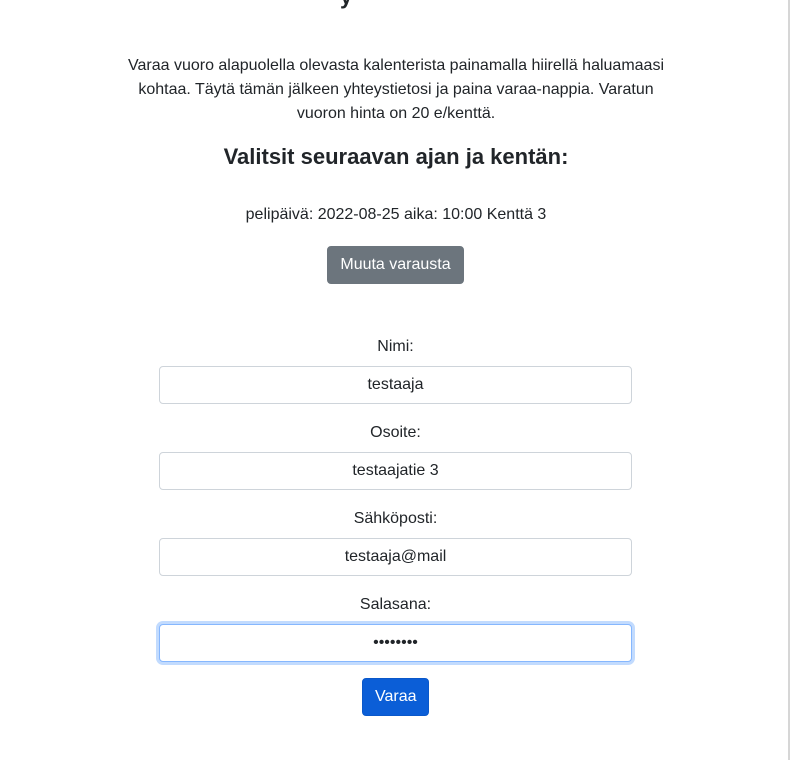 This screenshot has width=792, height=760. I want to click on email-label: Sähköposti:, so click(395, 518).